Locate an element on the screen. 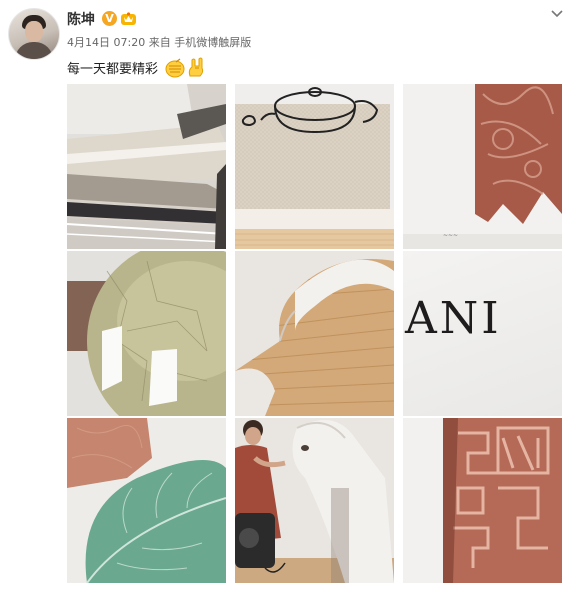 The height and width of the screenshot is (590, 568). avatar is located at coordinates (34, 34).